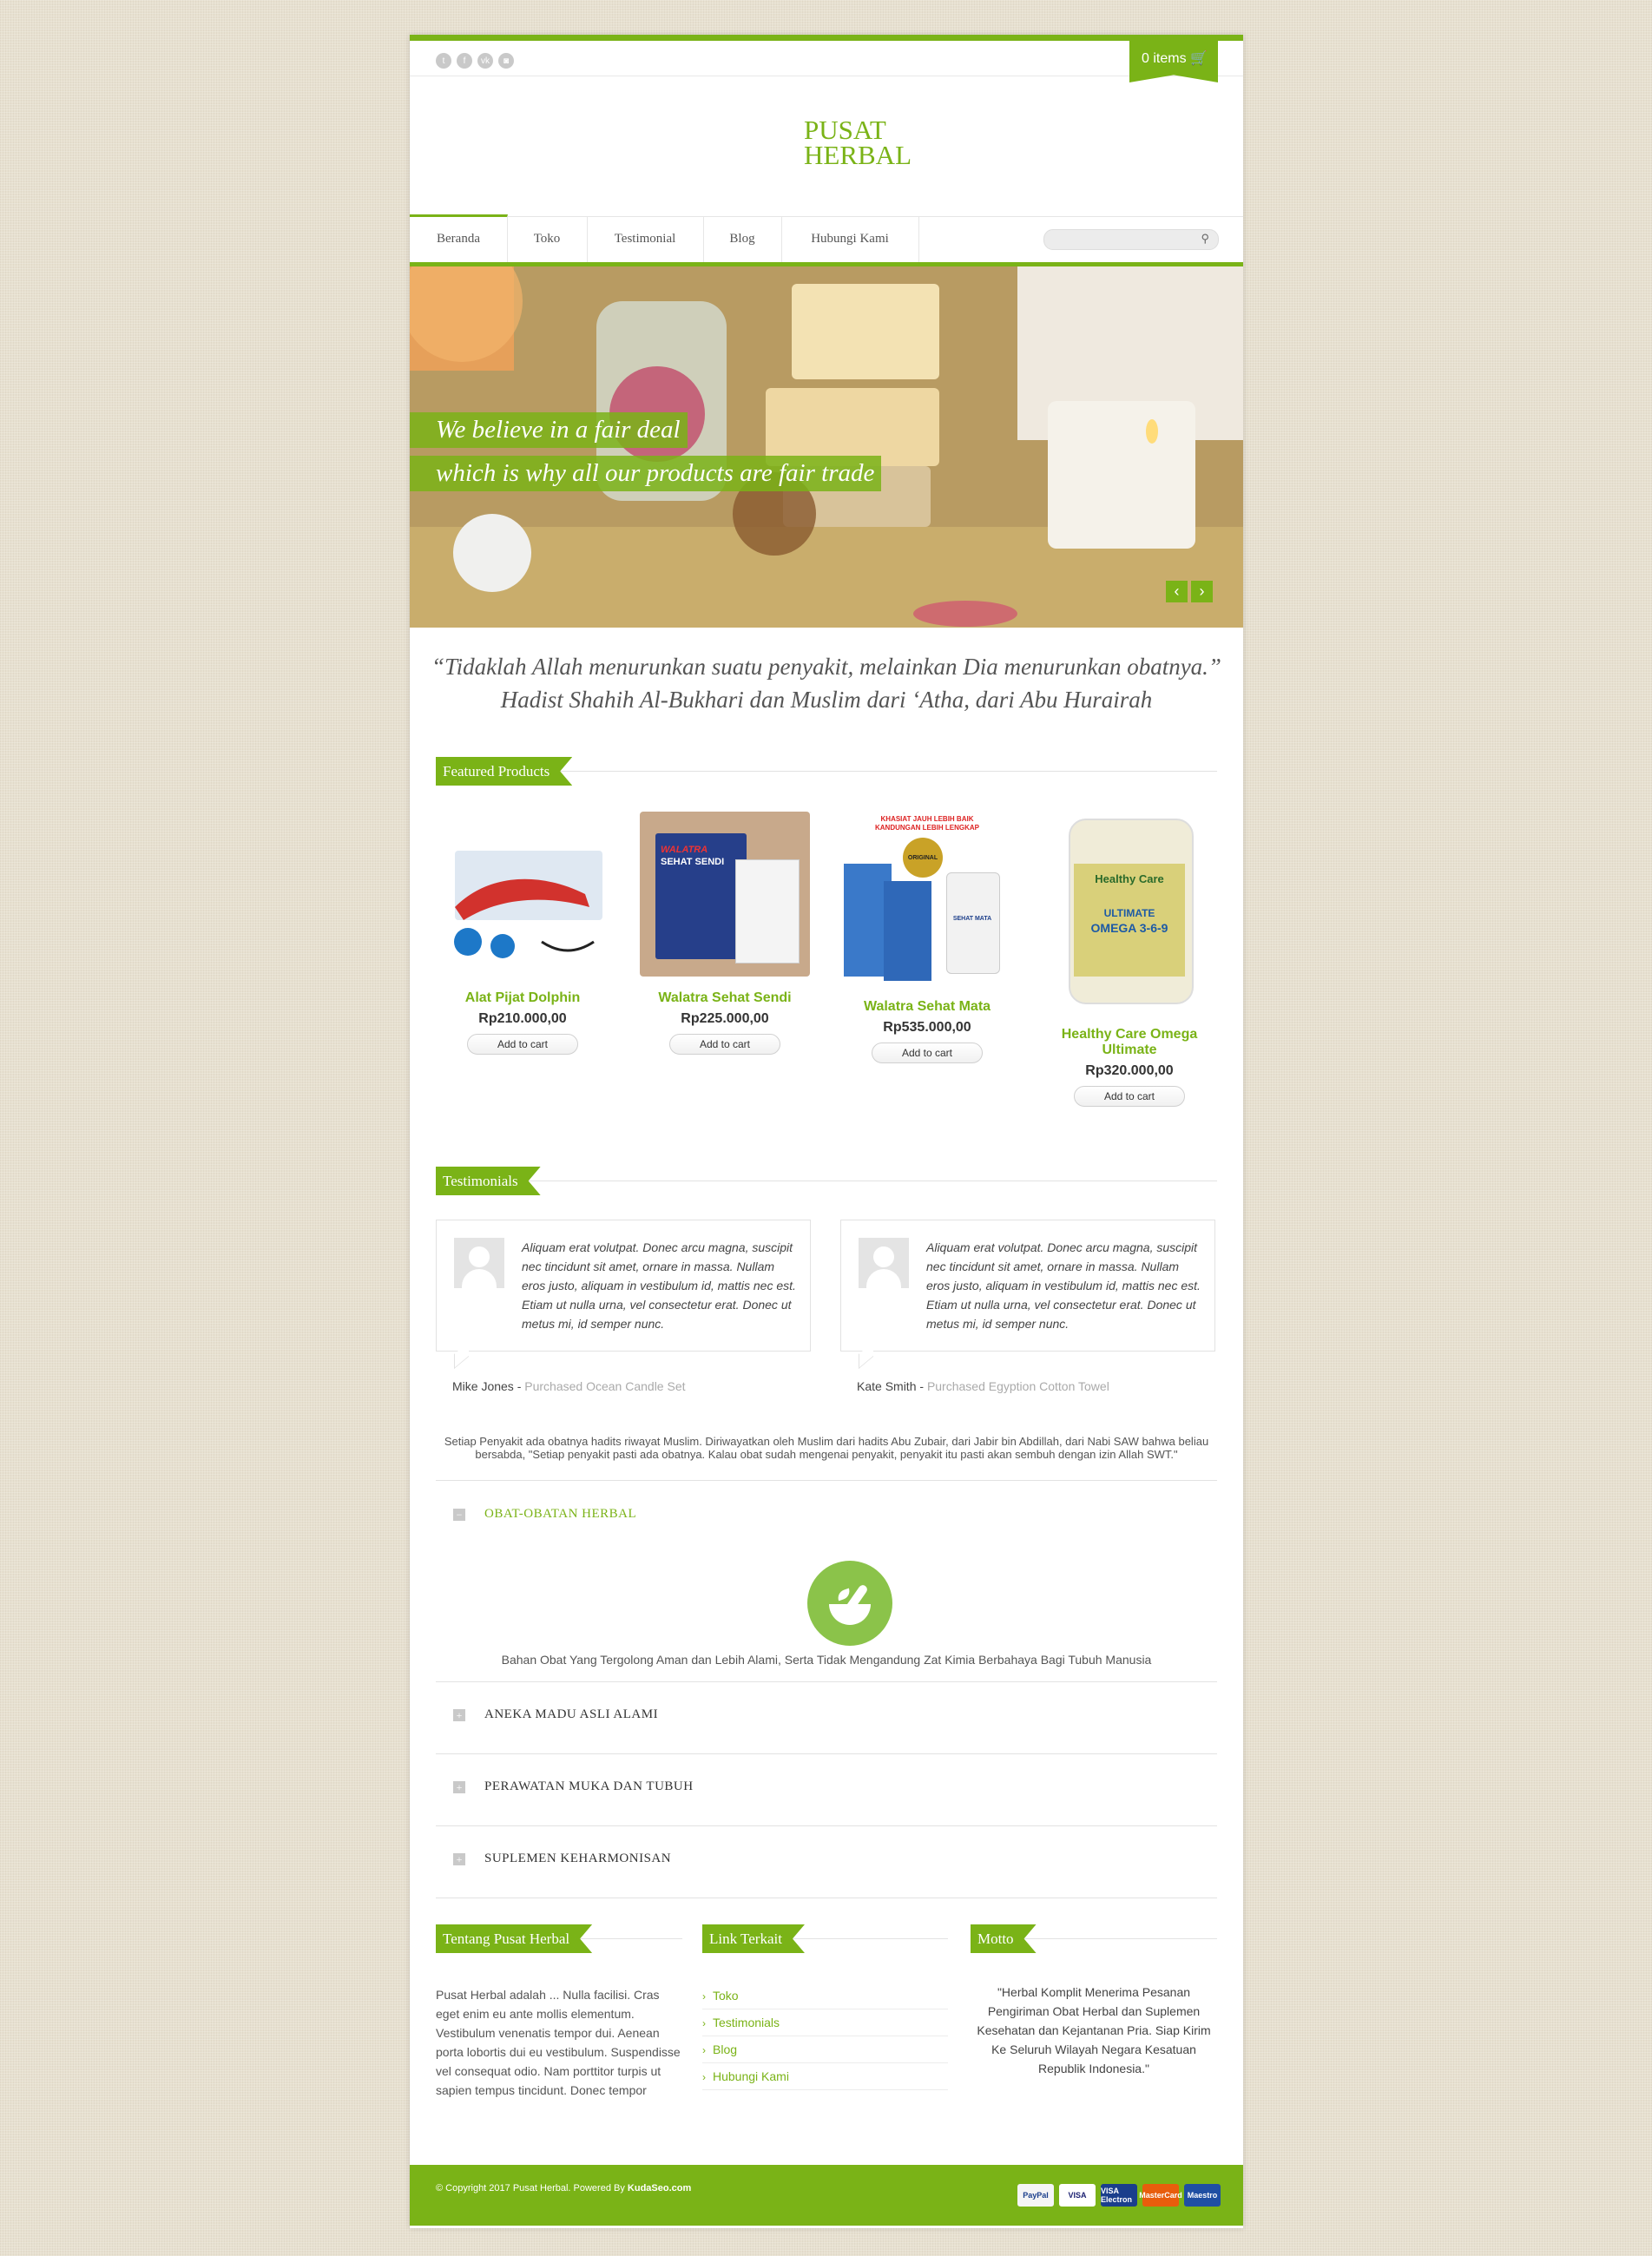 This screenshot has width=1652, height=2256. What do you see at coordinates (659, 2189) in the screenshot?
I see `powered-by-link: KudaSeo.com` at bounding box center [659, 2189].